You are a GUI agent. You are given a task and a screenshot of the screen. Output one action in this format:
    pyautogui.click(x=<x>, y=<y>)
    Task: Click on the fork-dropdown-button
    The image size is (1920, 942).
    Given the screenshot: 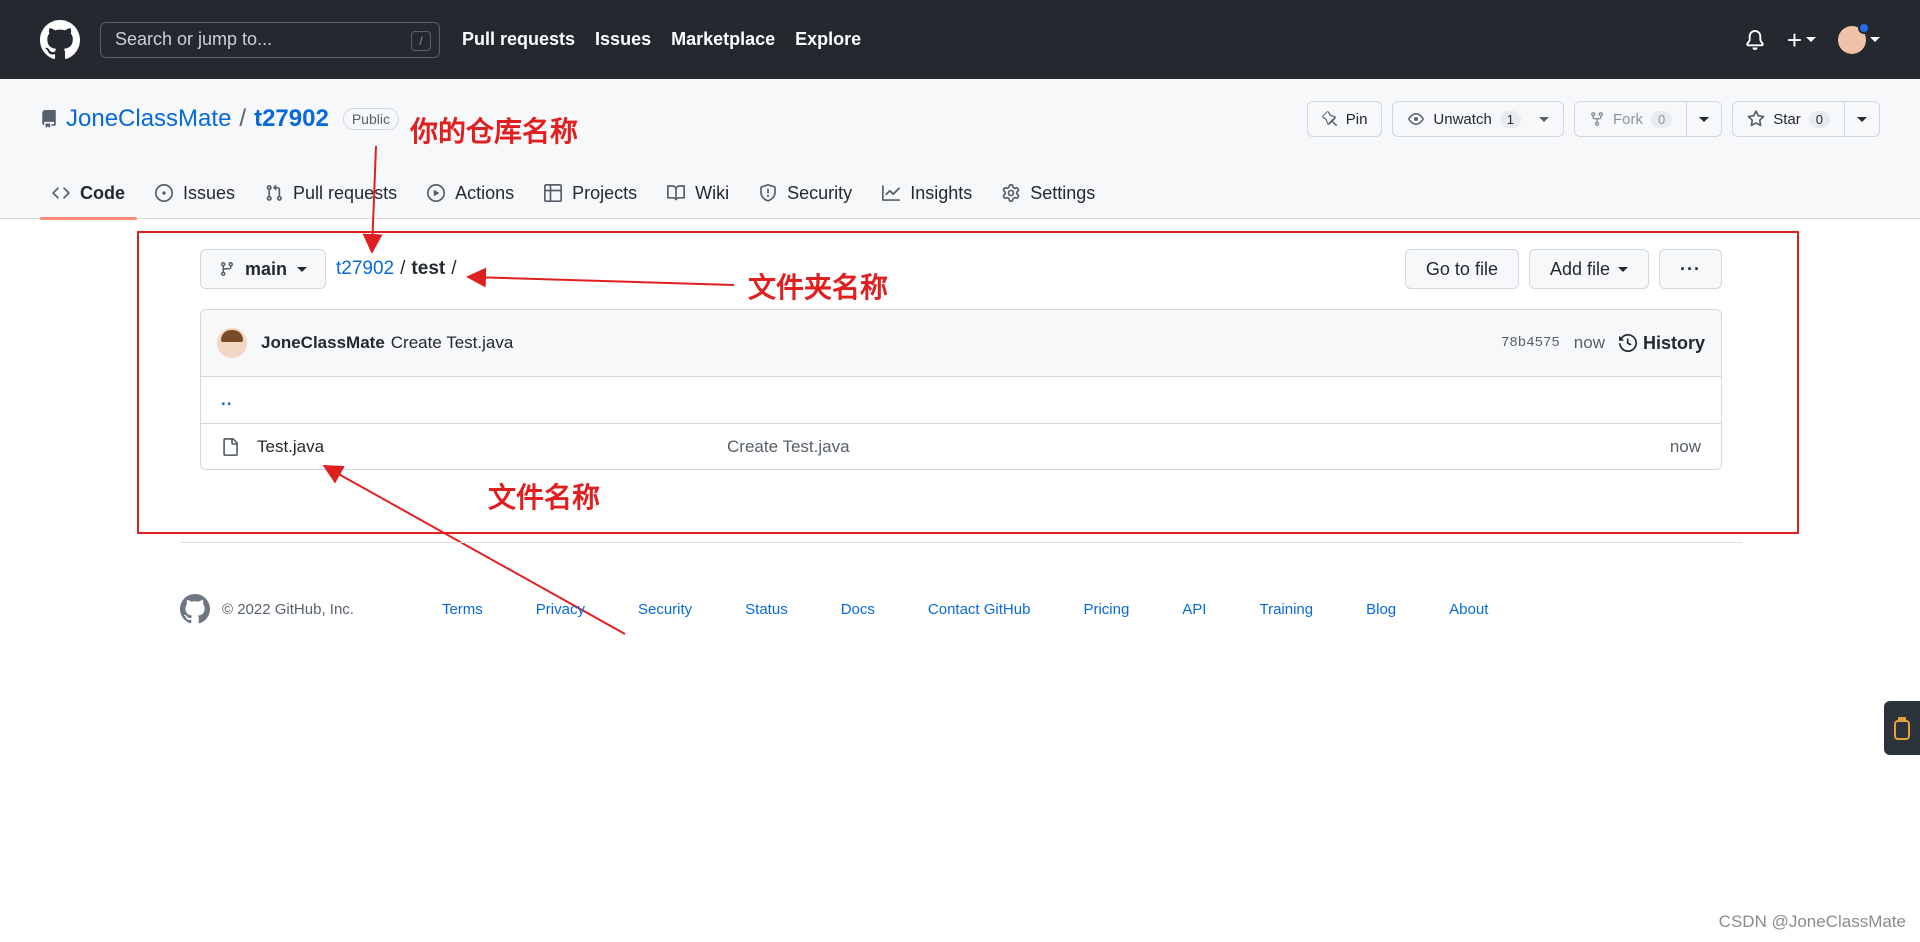 What is the action you would take?
    pyautogui.click(x=1703, y=119)
    